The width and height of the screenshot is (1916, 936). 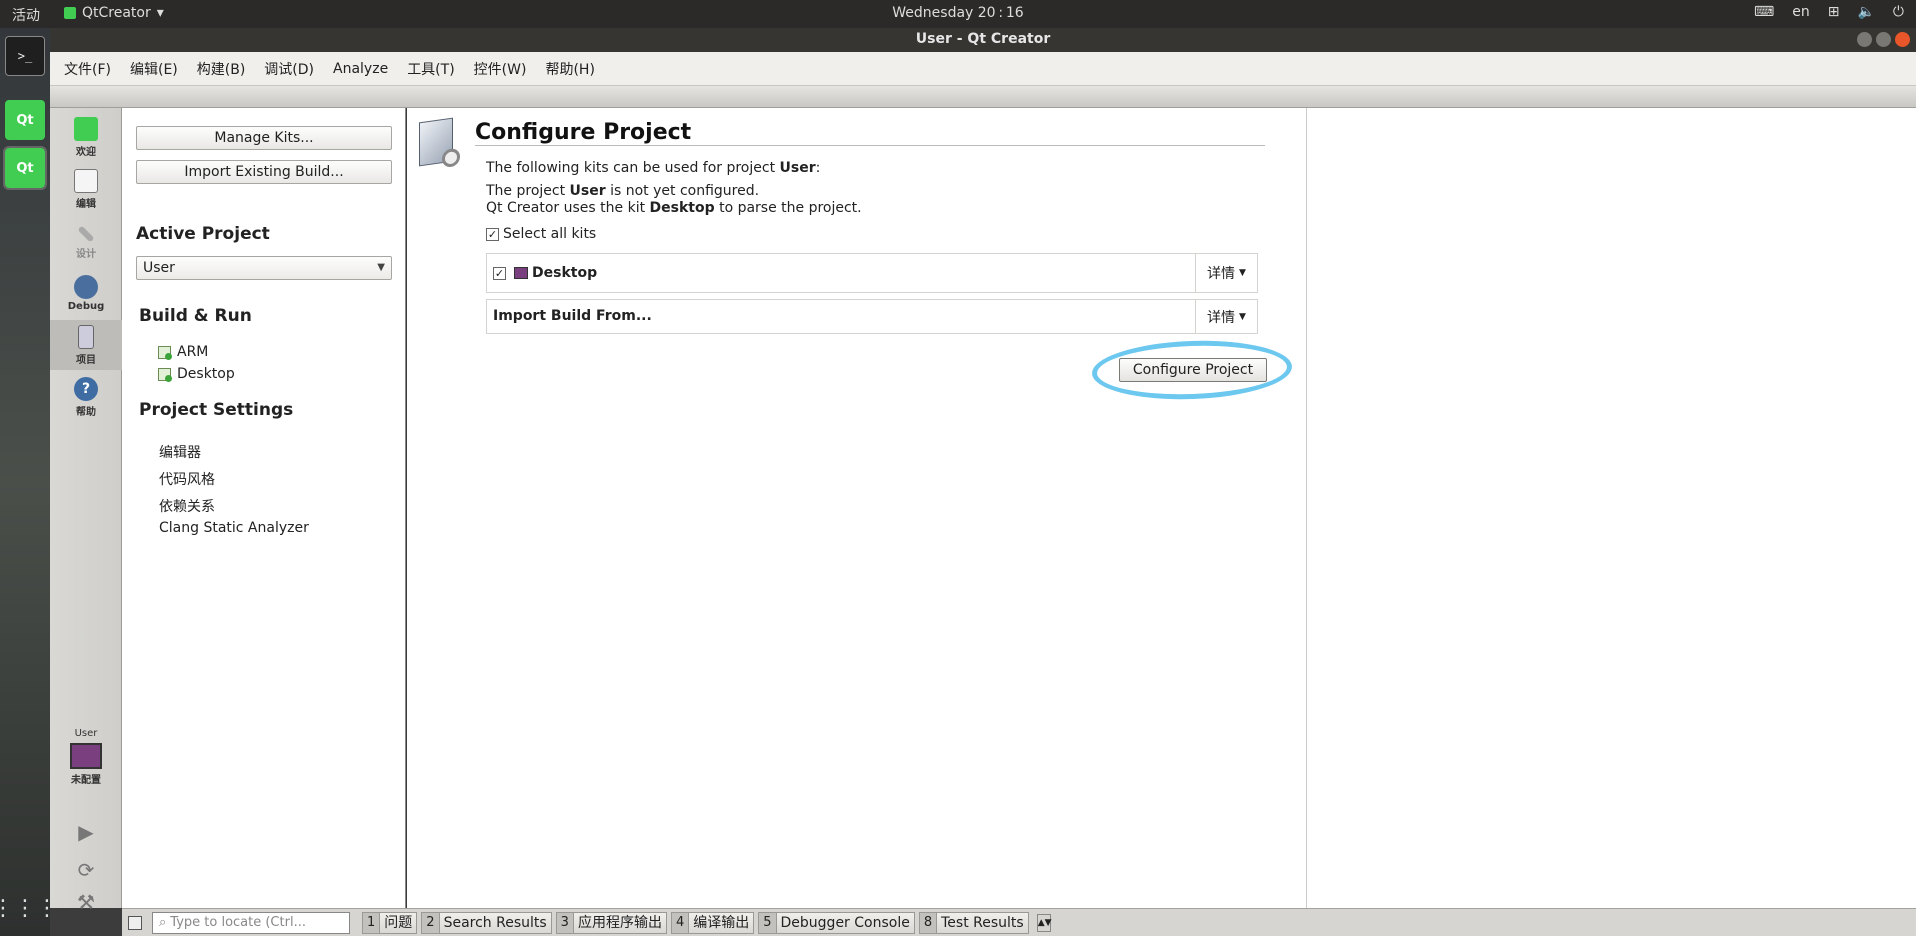 What do you see at coordinates (86, 128) in the screenshot?
I see `qt-welcome-icon` at bounding box center [86, 128].